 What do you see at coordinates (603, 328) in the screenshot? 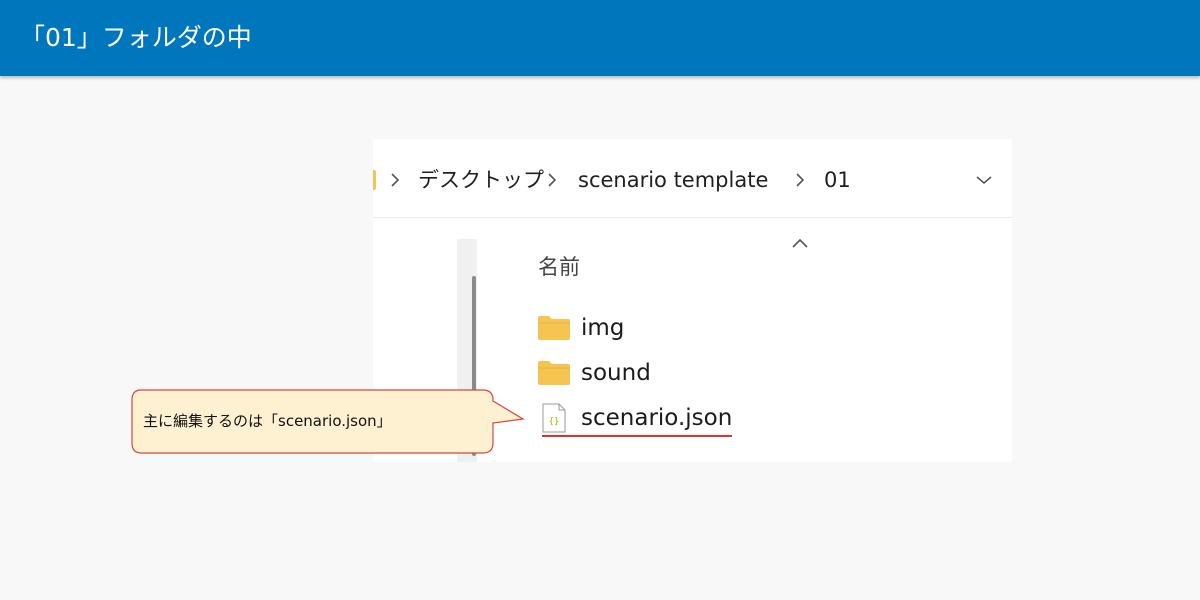
I see `file-name: img` at bounding box center [603, 328].